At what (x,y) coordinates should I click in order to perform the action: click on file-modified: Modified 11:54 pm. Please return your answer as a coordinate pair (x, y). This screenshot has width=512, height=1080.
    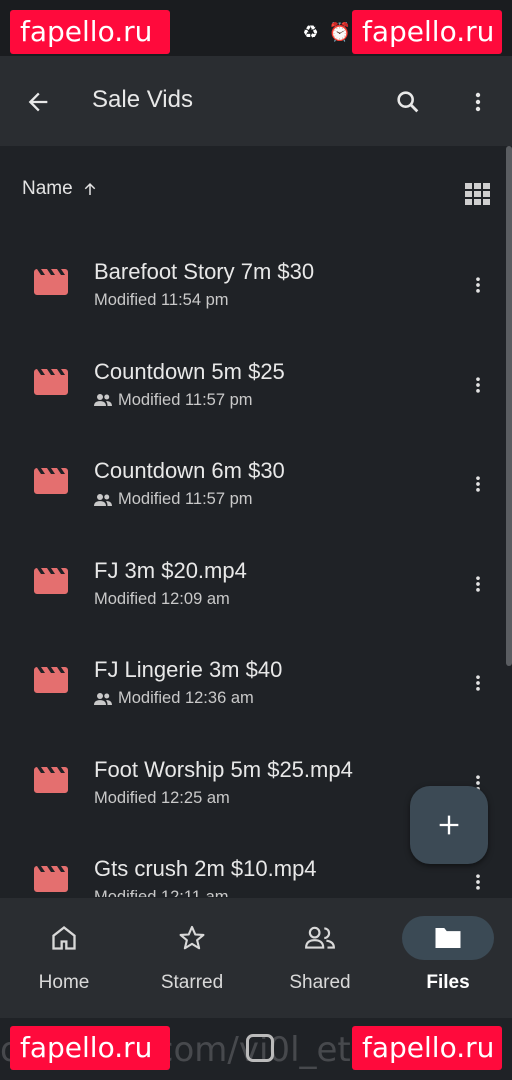
    Looking at the image, I should click on (161, 300).